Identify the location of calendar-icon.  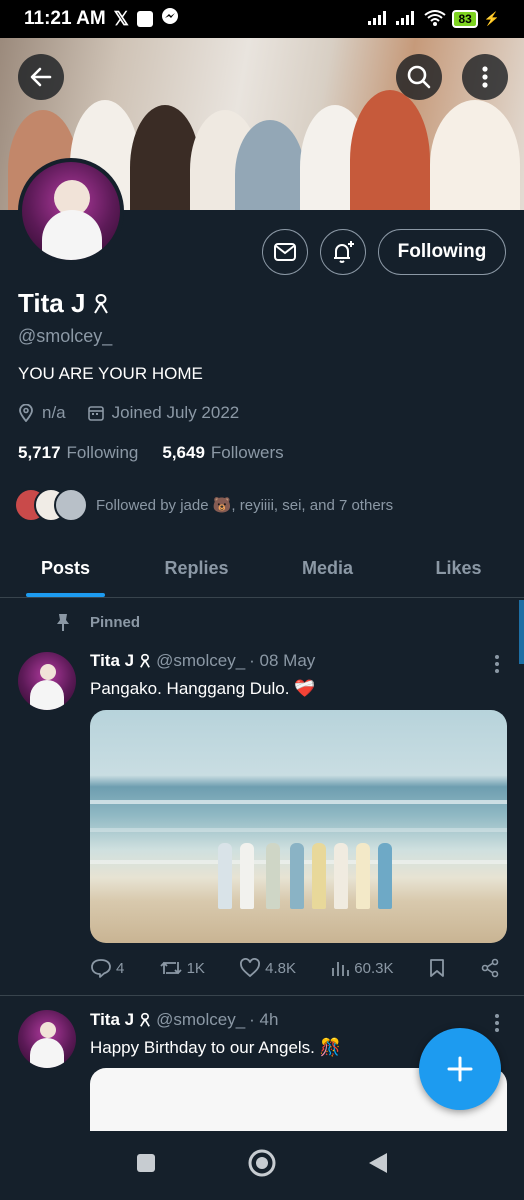
(95, 413).